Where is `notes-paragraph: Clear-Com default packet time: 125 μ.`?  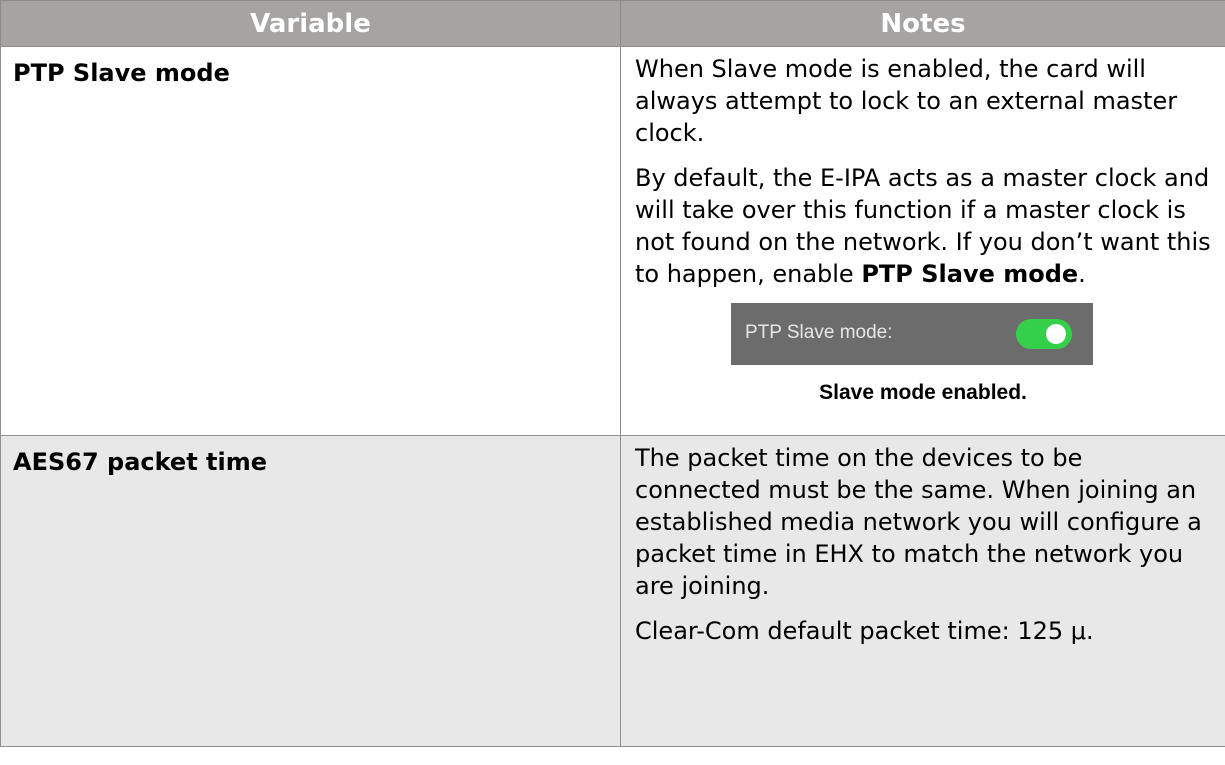 notes-paragraph: Clear-Com default packet time: 125 μ. is located at coordinates (864, 631).